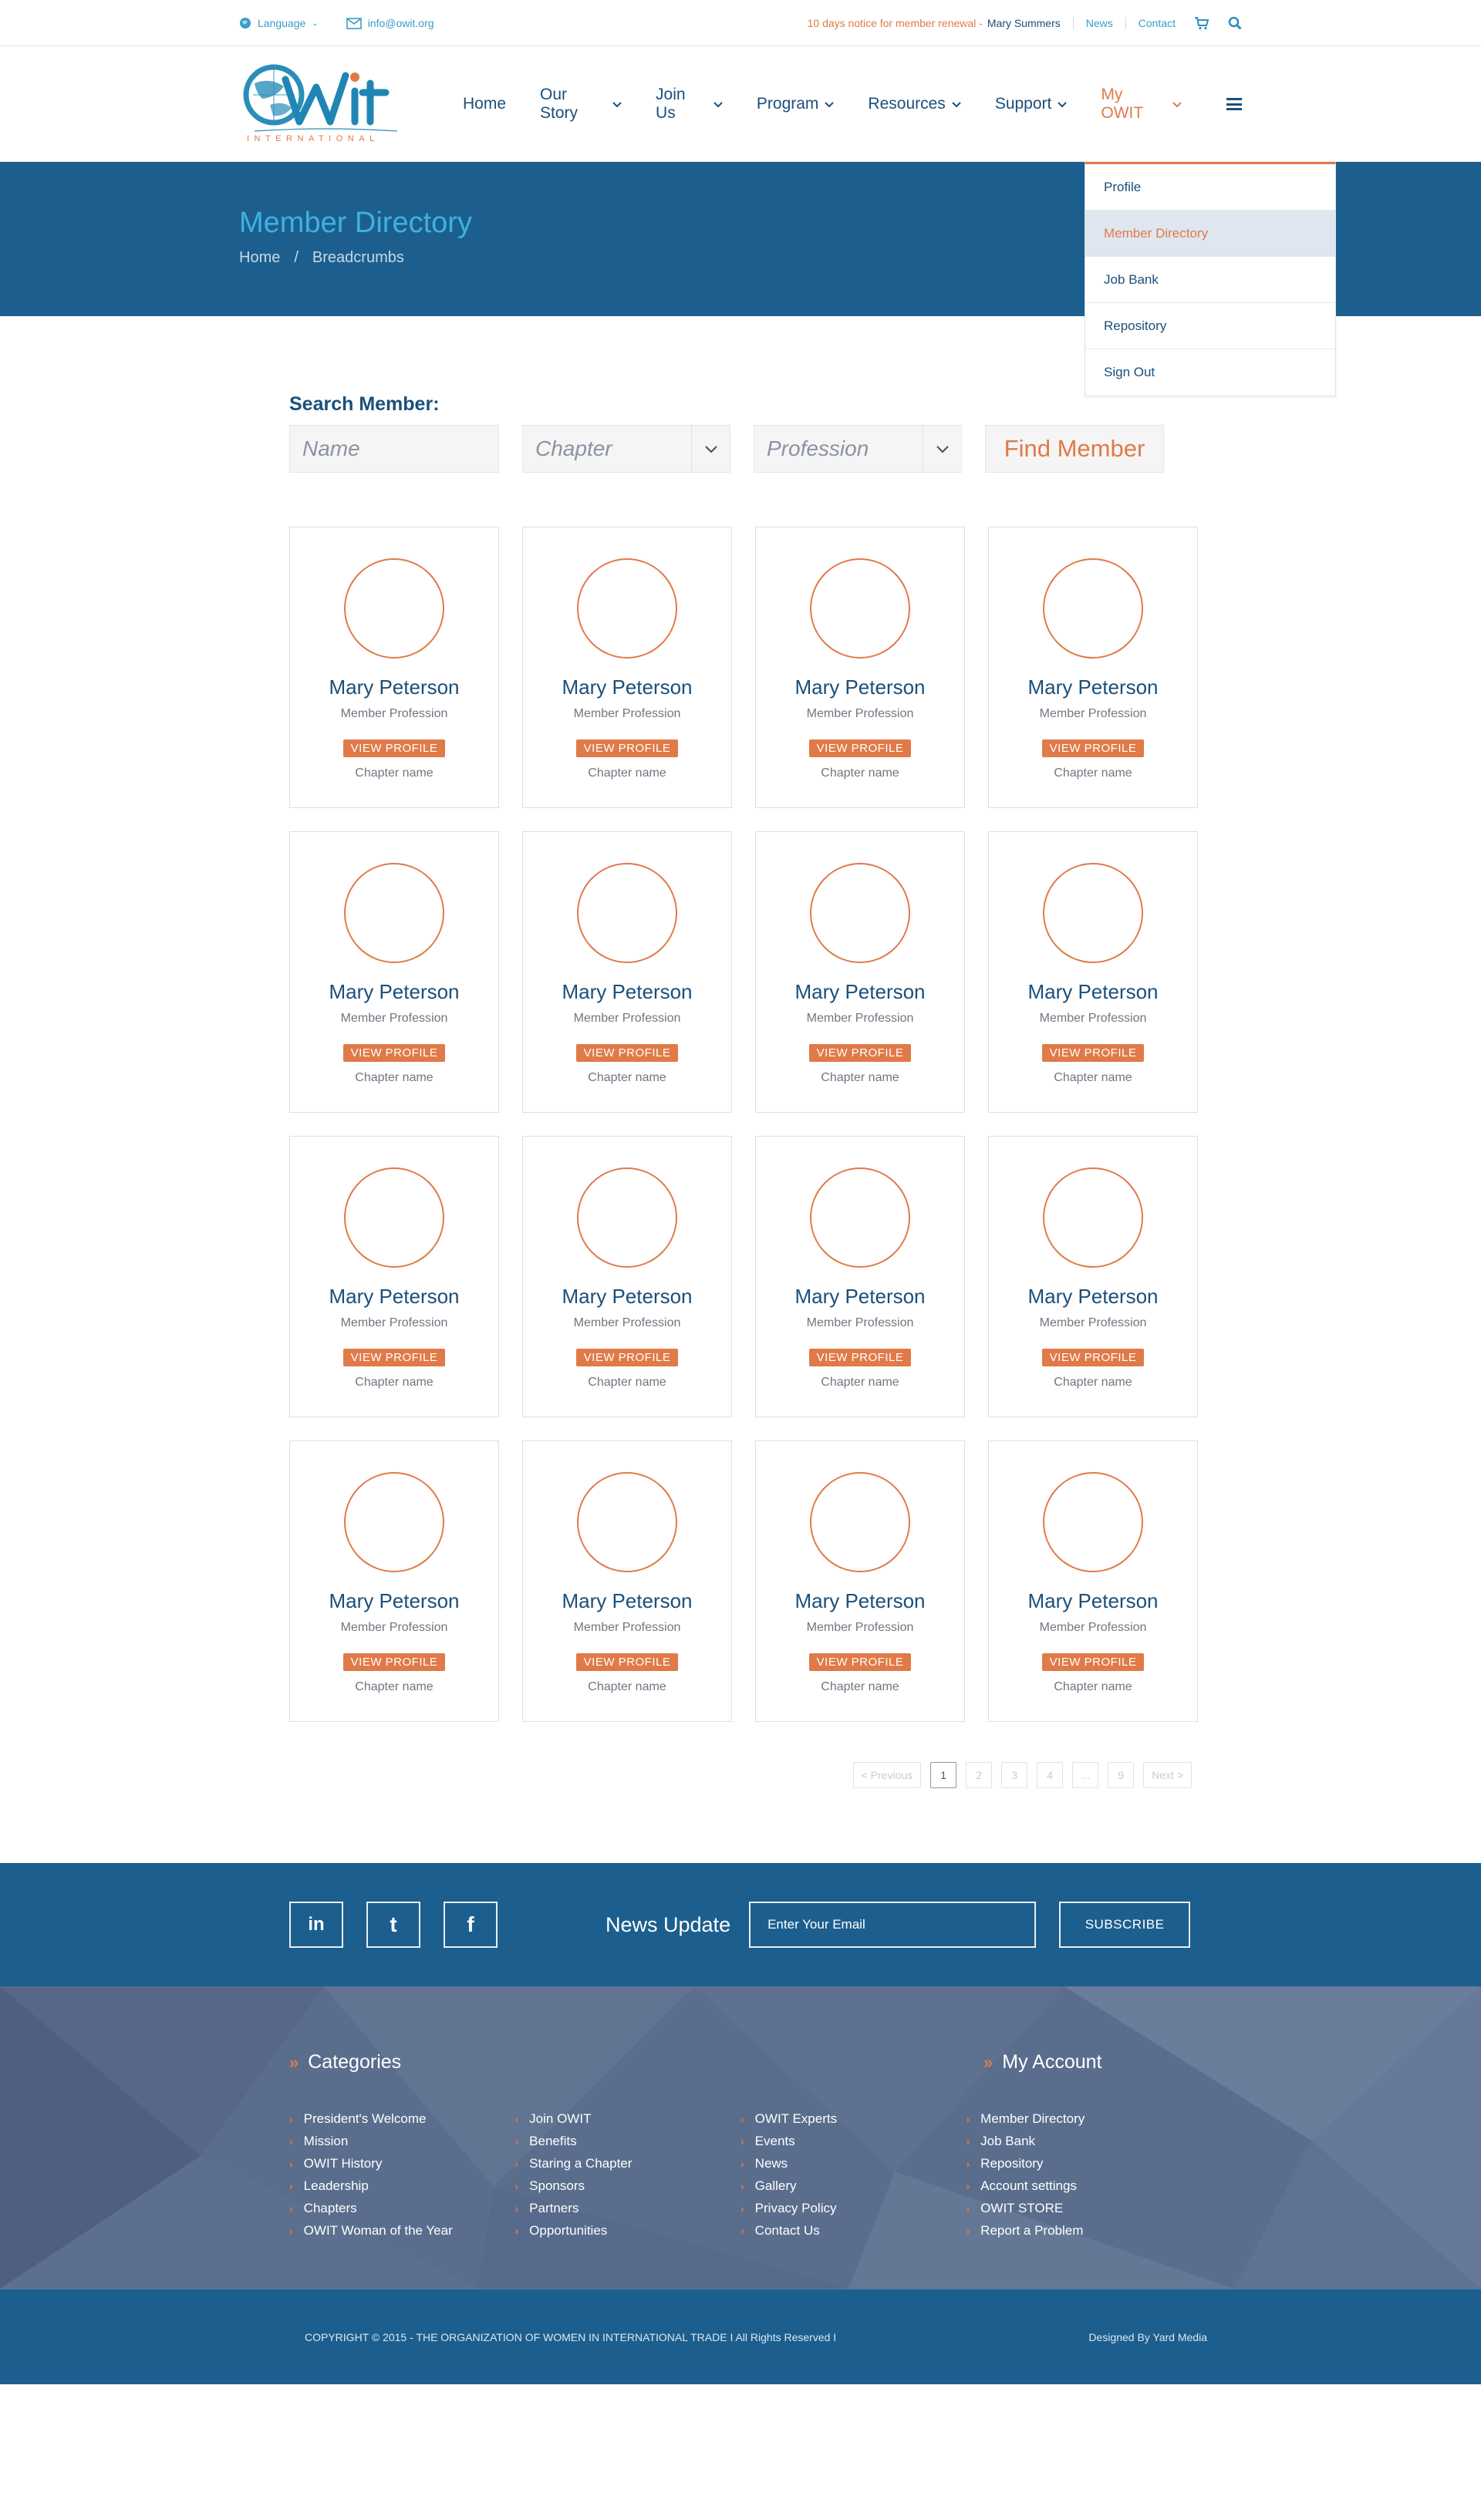  What do you see at coordinates (1210, 326) in the screenshot?
I see `dropdown-item-repository: Repository` at bounding box center [1210, 326].